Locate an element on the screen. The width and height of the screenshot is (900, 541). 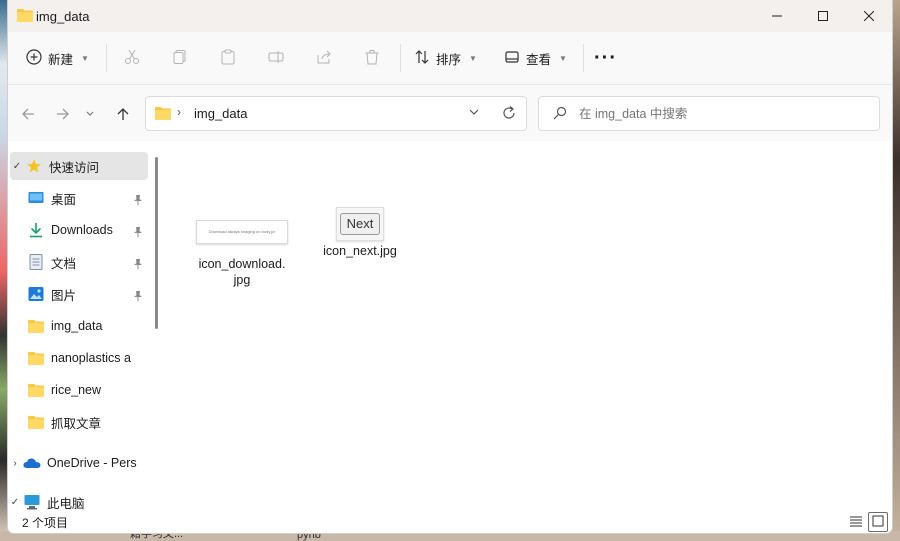
sidebar-item-label: 抓取文章 is located at coordinates (76, 423).